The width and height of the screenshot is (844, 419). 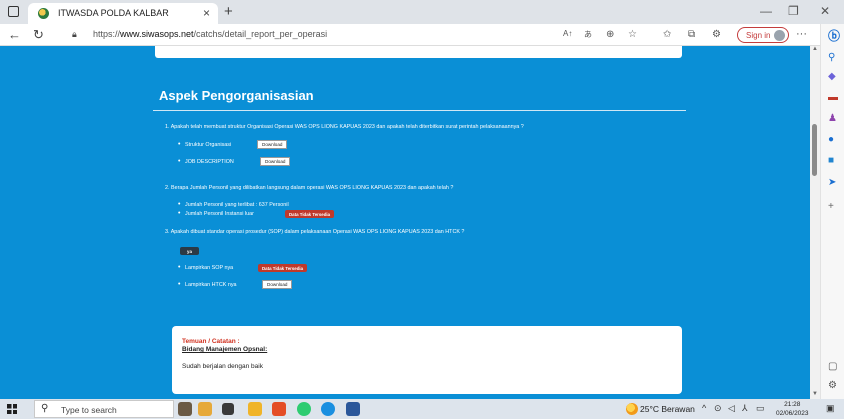 I want to click on previous-section-card, so click(x=418, y=52).